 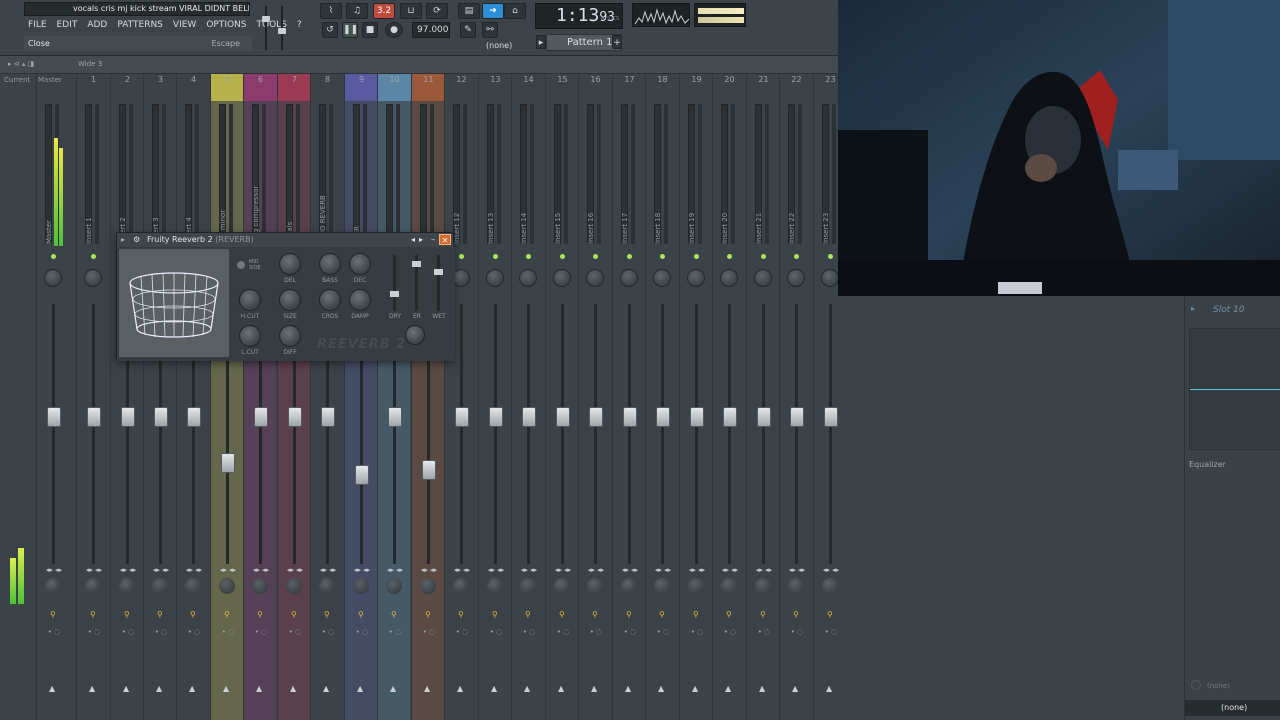 I want to click on plugin-settings-icon: ⚙, so click(x=136, y=240).